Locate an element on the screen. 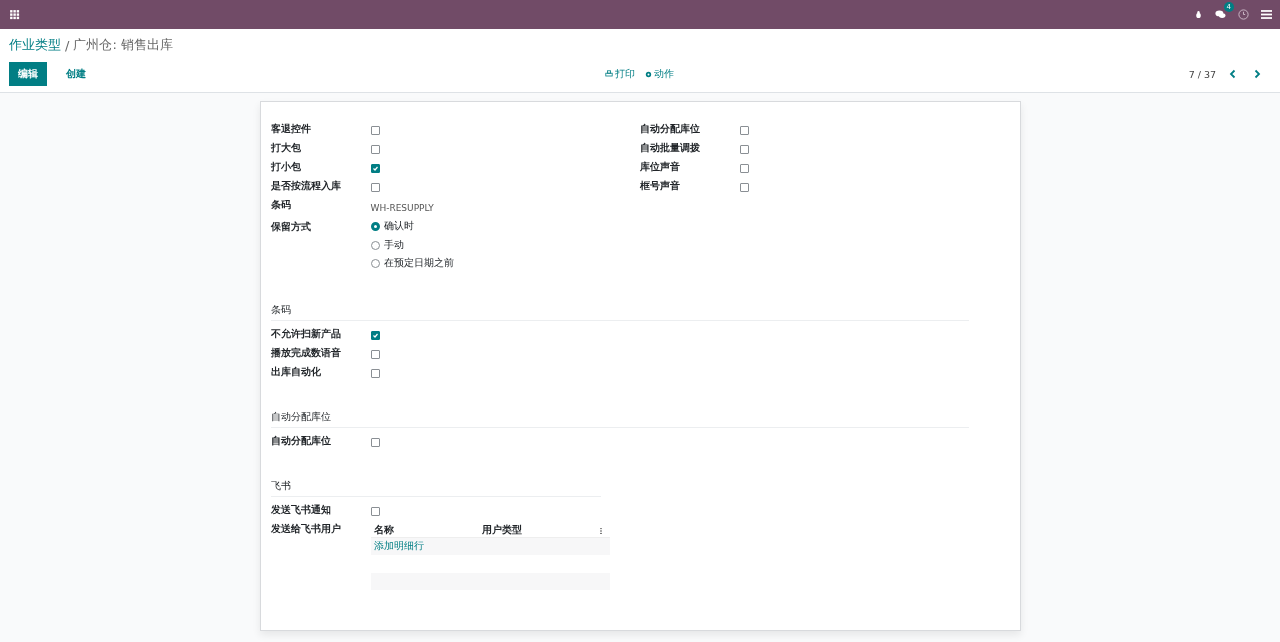  field-label: 条码 is located at coordinates (281, 205).